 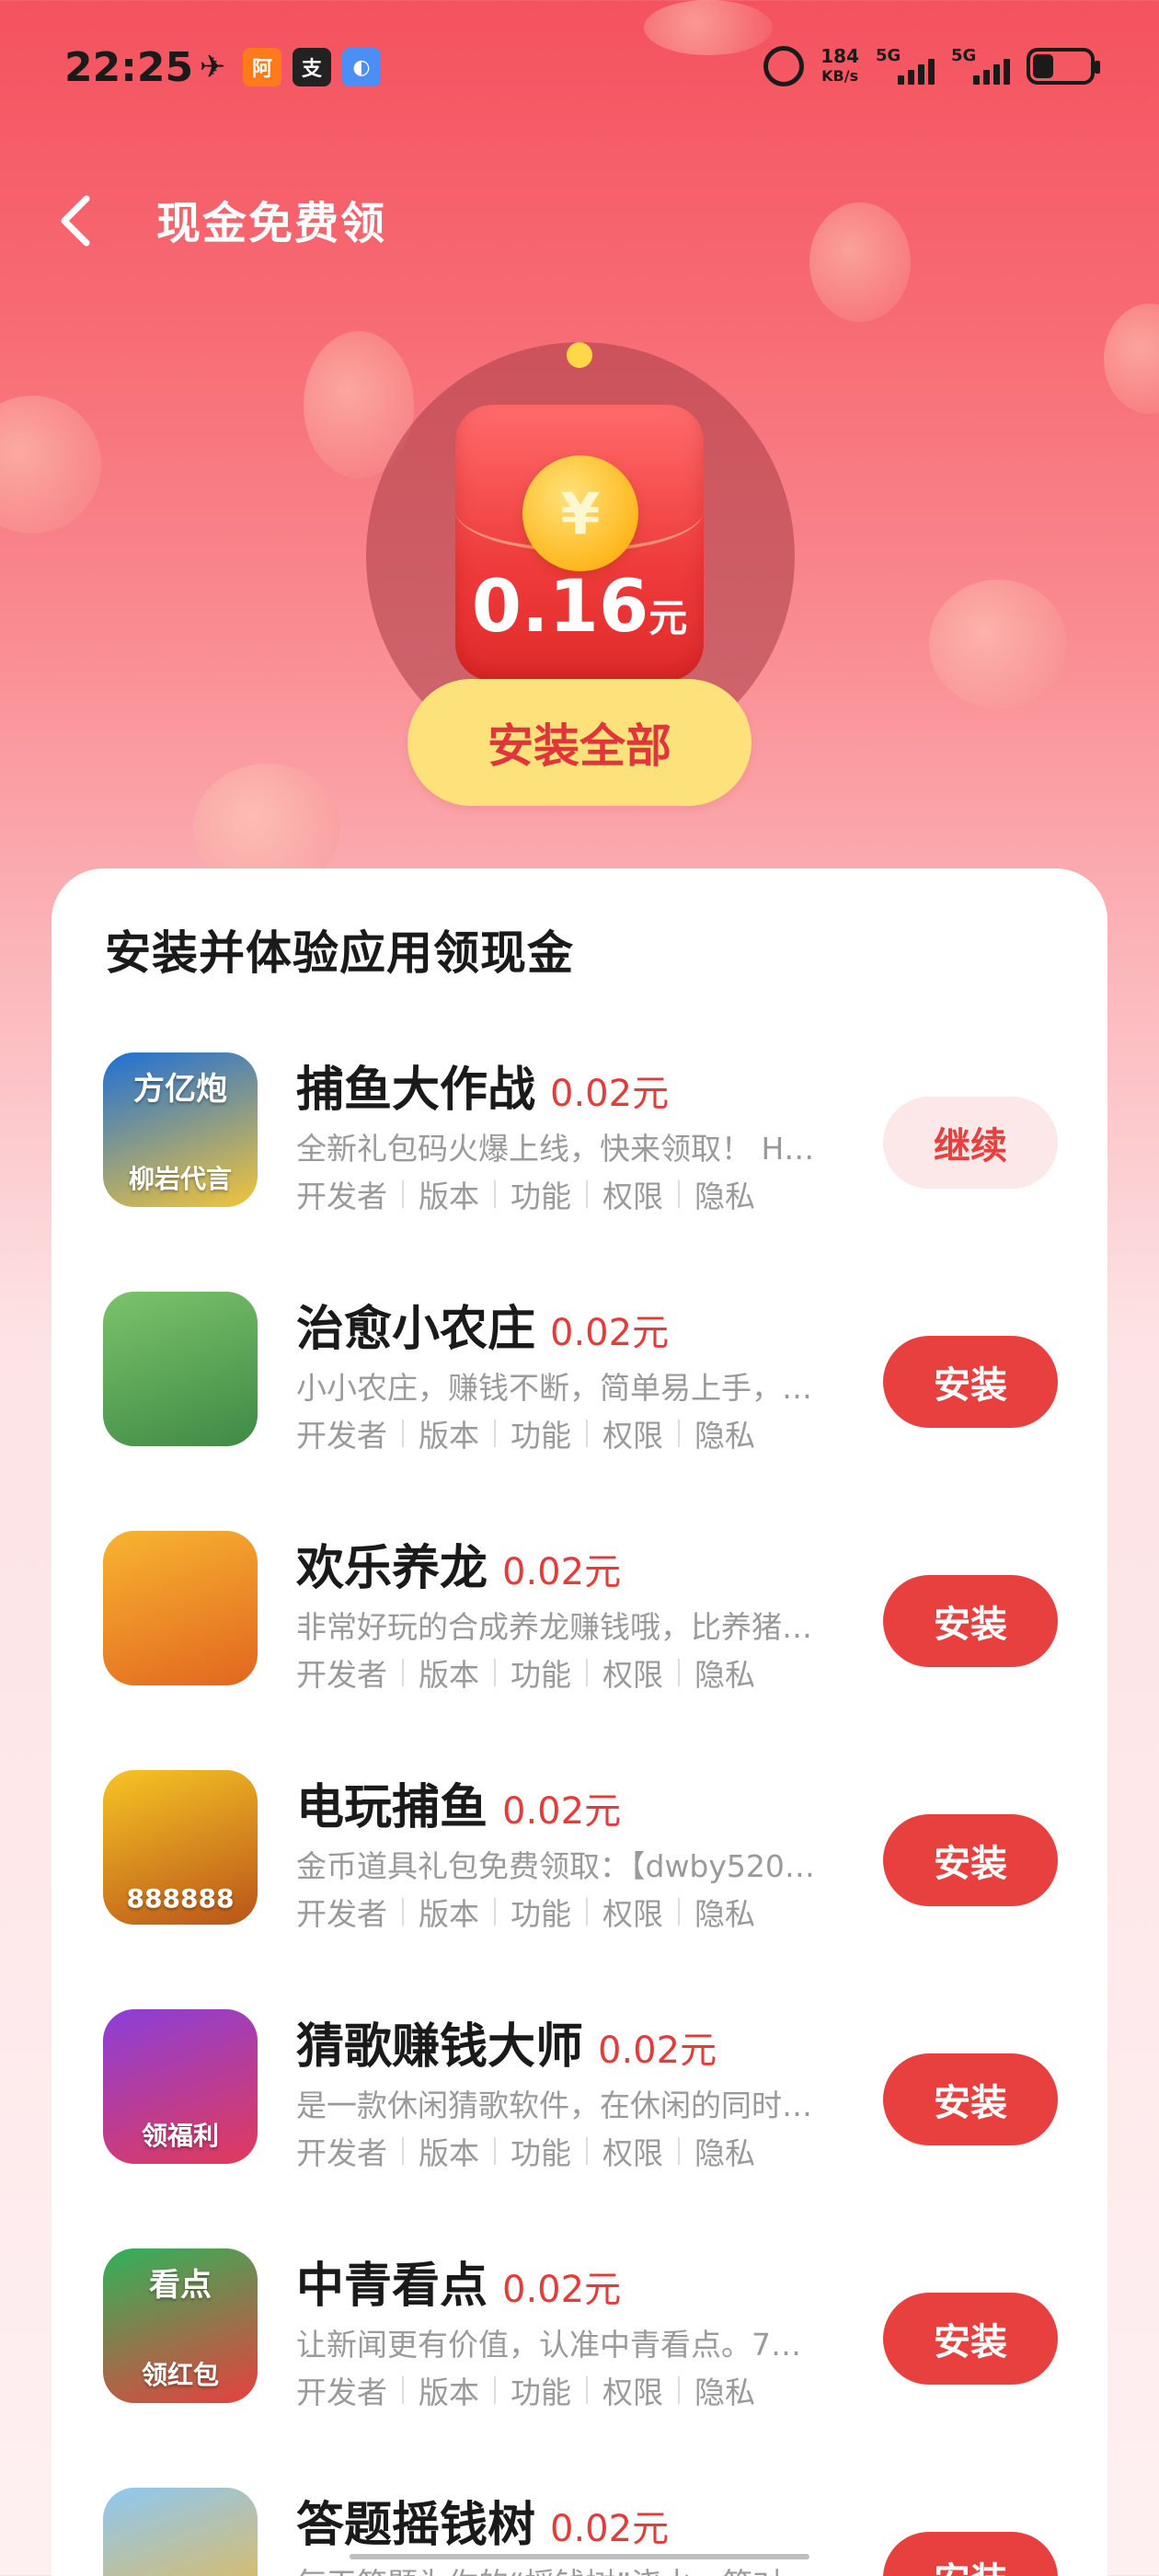 What do you see at coordinates (579, 1598) in the screenshot?
I see `app-list-item: 欢乐养龙 0.02元 非常好玩的合成养龙赚钱哦，比养猪… 开发者 版本 功能 权限 隐私 安装` at bounding box center [579, 1598].